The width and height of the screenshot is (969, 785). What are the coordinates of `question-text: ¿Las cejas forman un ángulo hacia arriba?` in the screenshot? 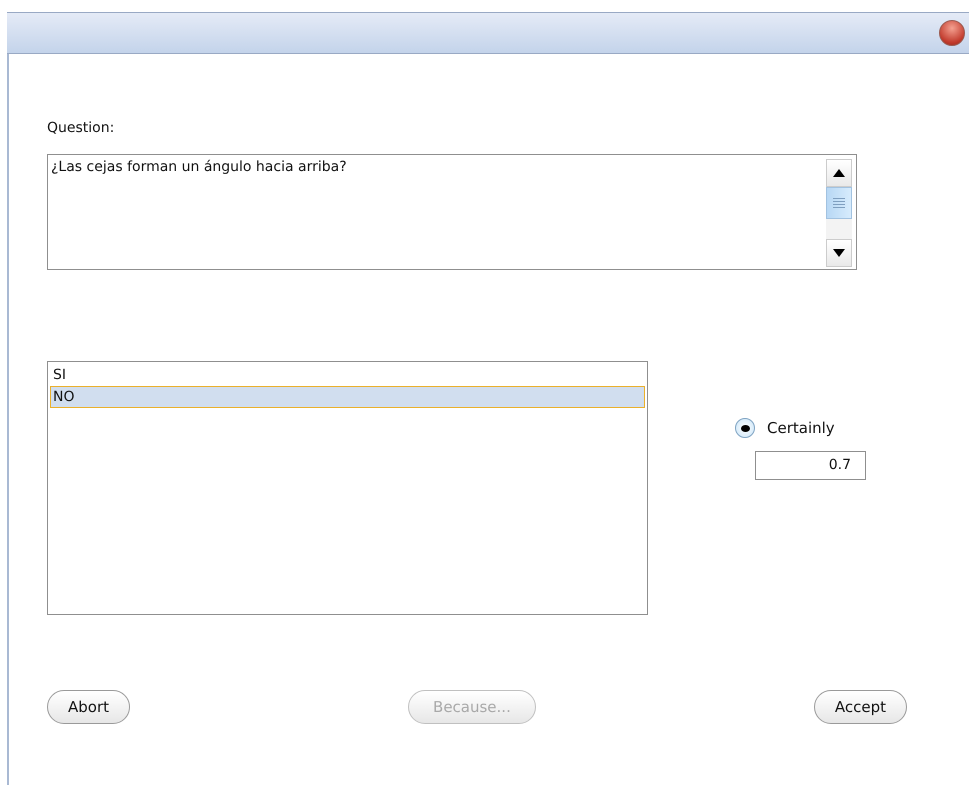 It's located at (199, 167).